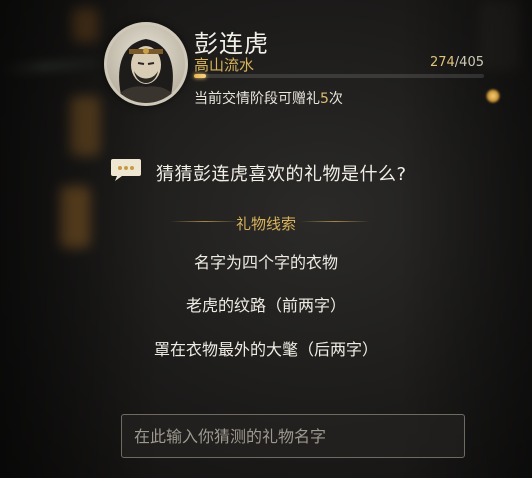 This screenshot has height=478, width=532. I want to click on friendship-rank: 高山流水, so click(224, 65).